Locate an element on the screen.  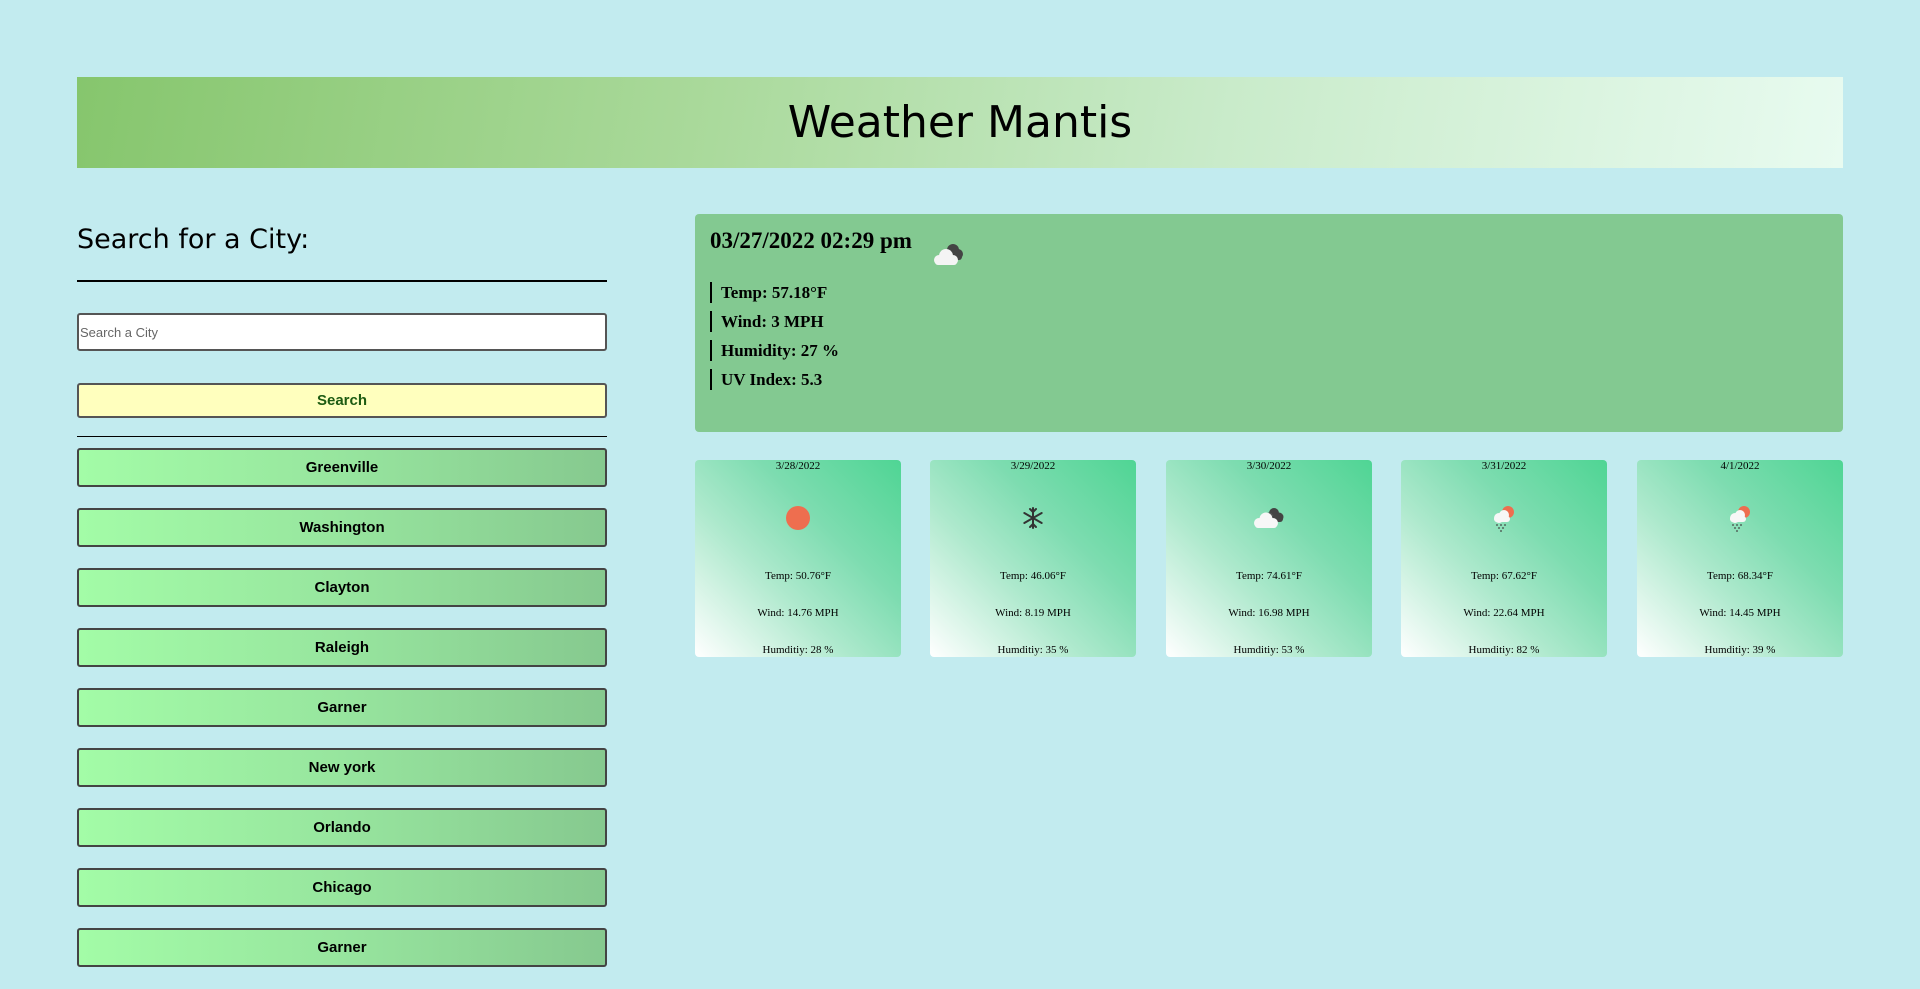
forecast-date: 3/31/2022 is located at coordinates (1504, 466).